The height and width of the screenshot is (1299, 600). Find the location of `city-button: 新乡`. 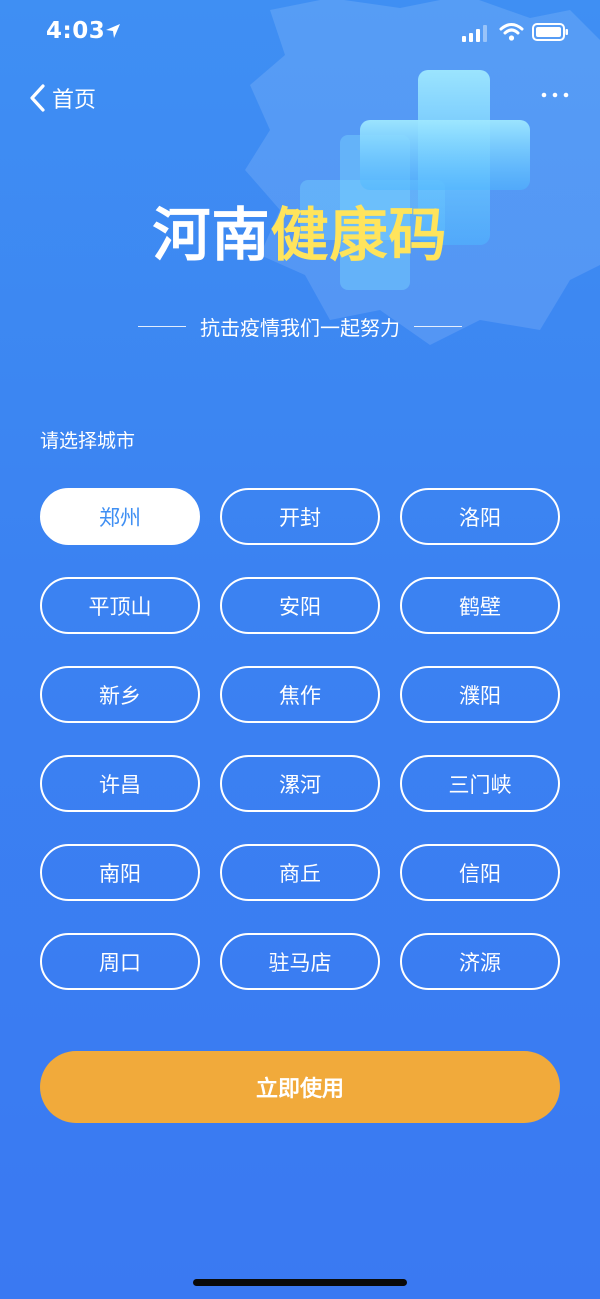

city-button: 新乡 is located at coordinates (120, 694).